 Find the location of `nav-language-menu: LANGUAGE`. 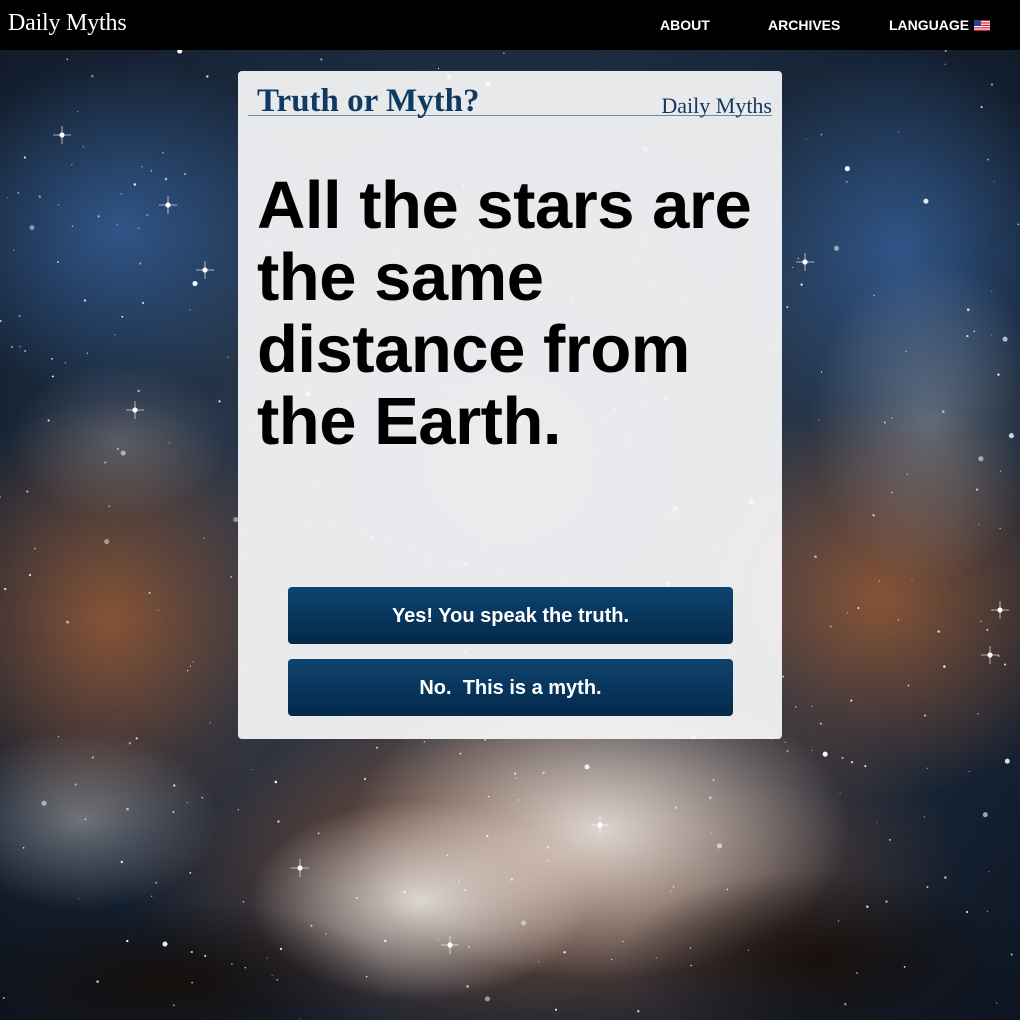

nav-language-menu: LANGUAGE is located at coordinates (940, 25).